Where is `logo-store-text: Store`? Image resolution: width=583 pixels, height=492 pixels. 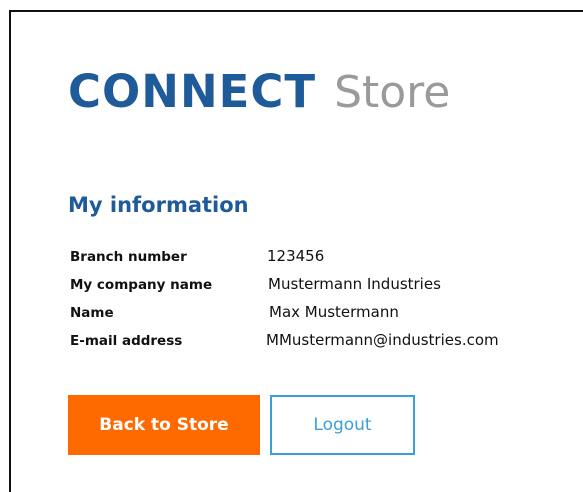
logo-store-text: Store is located at coordinates (392, 92).